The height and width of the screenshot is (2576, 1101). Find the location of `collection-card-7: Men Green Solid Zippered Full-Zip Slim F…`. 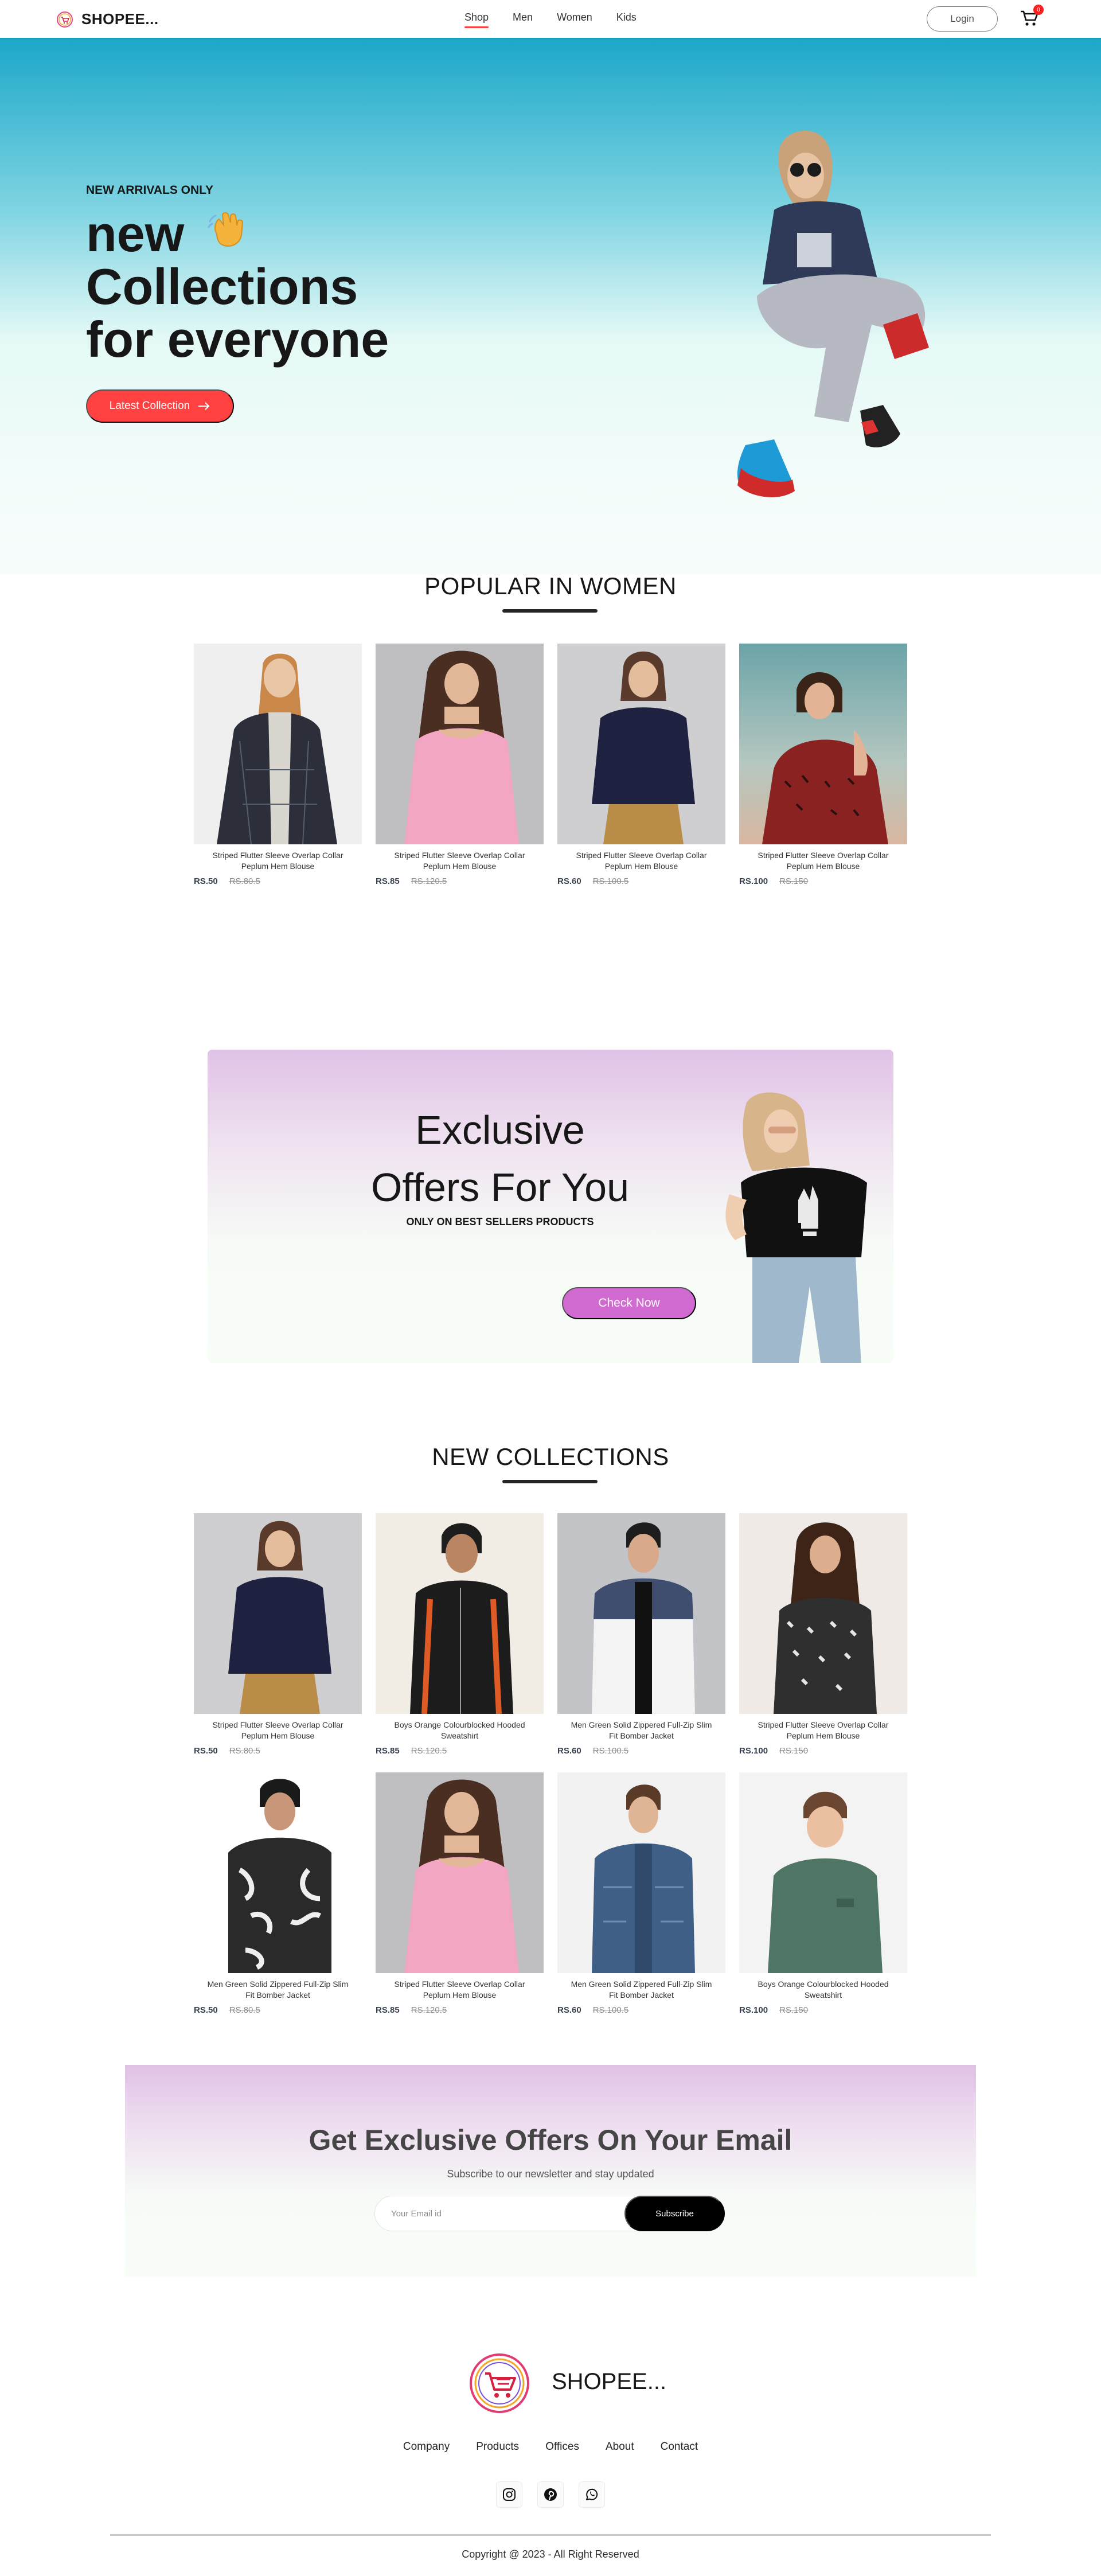

collection-card-7: Men Green Solid Zippered Full-Zip Slim F… is located at coordinates (641, 1894).